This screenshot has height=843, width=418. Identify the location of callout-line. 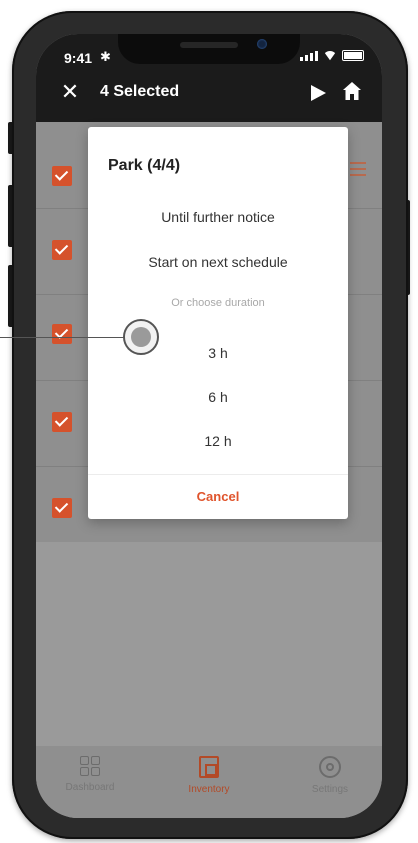
(62, 337).